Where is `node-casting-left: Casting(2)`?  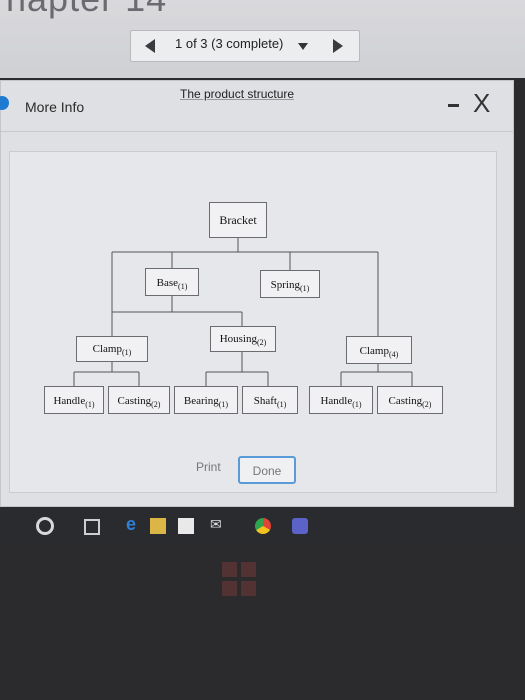 node-casting-left: Casting(2) is located at coordinates (139, 400).